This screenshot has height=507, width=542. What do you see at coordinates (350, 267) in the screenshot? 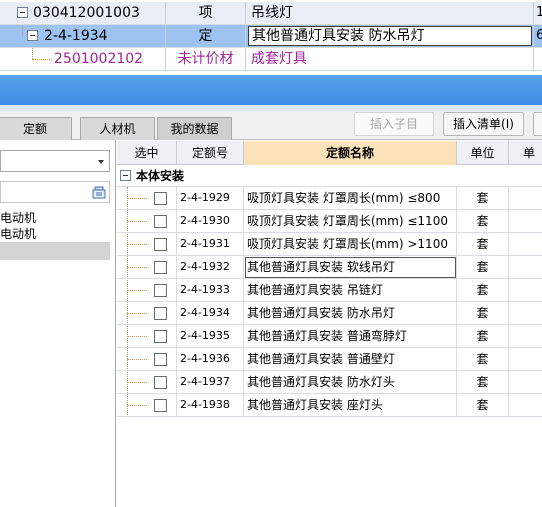
I see `name-cell: 其他普通灯具安装 软线吊灯` at bounding box center [350, 267].